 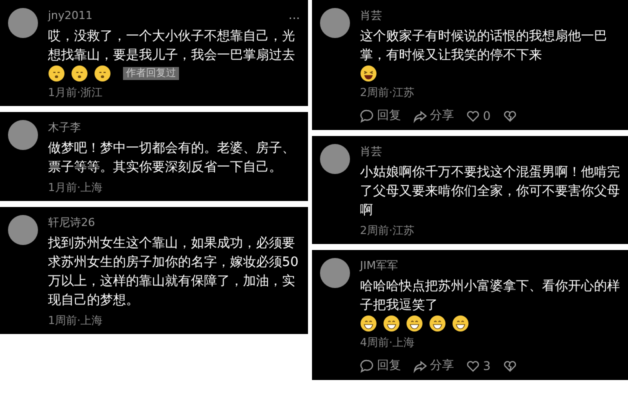 What do you see at coordinates (484, 46) in the screenshot?
I see `comment-text: 这个败家子有时候说的话恨的我想扇他一巴掌，有时候又让我笑的停不下来` at bounding box center [484, 46].